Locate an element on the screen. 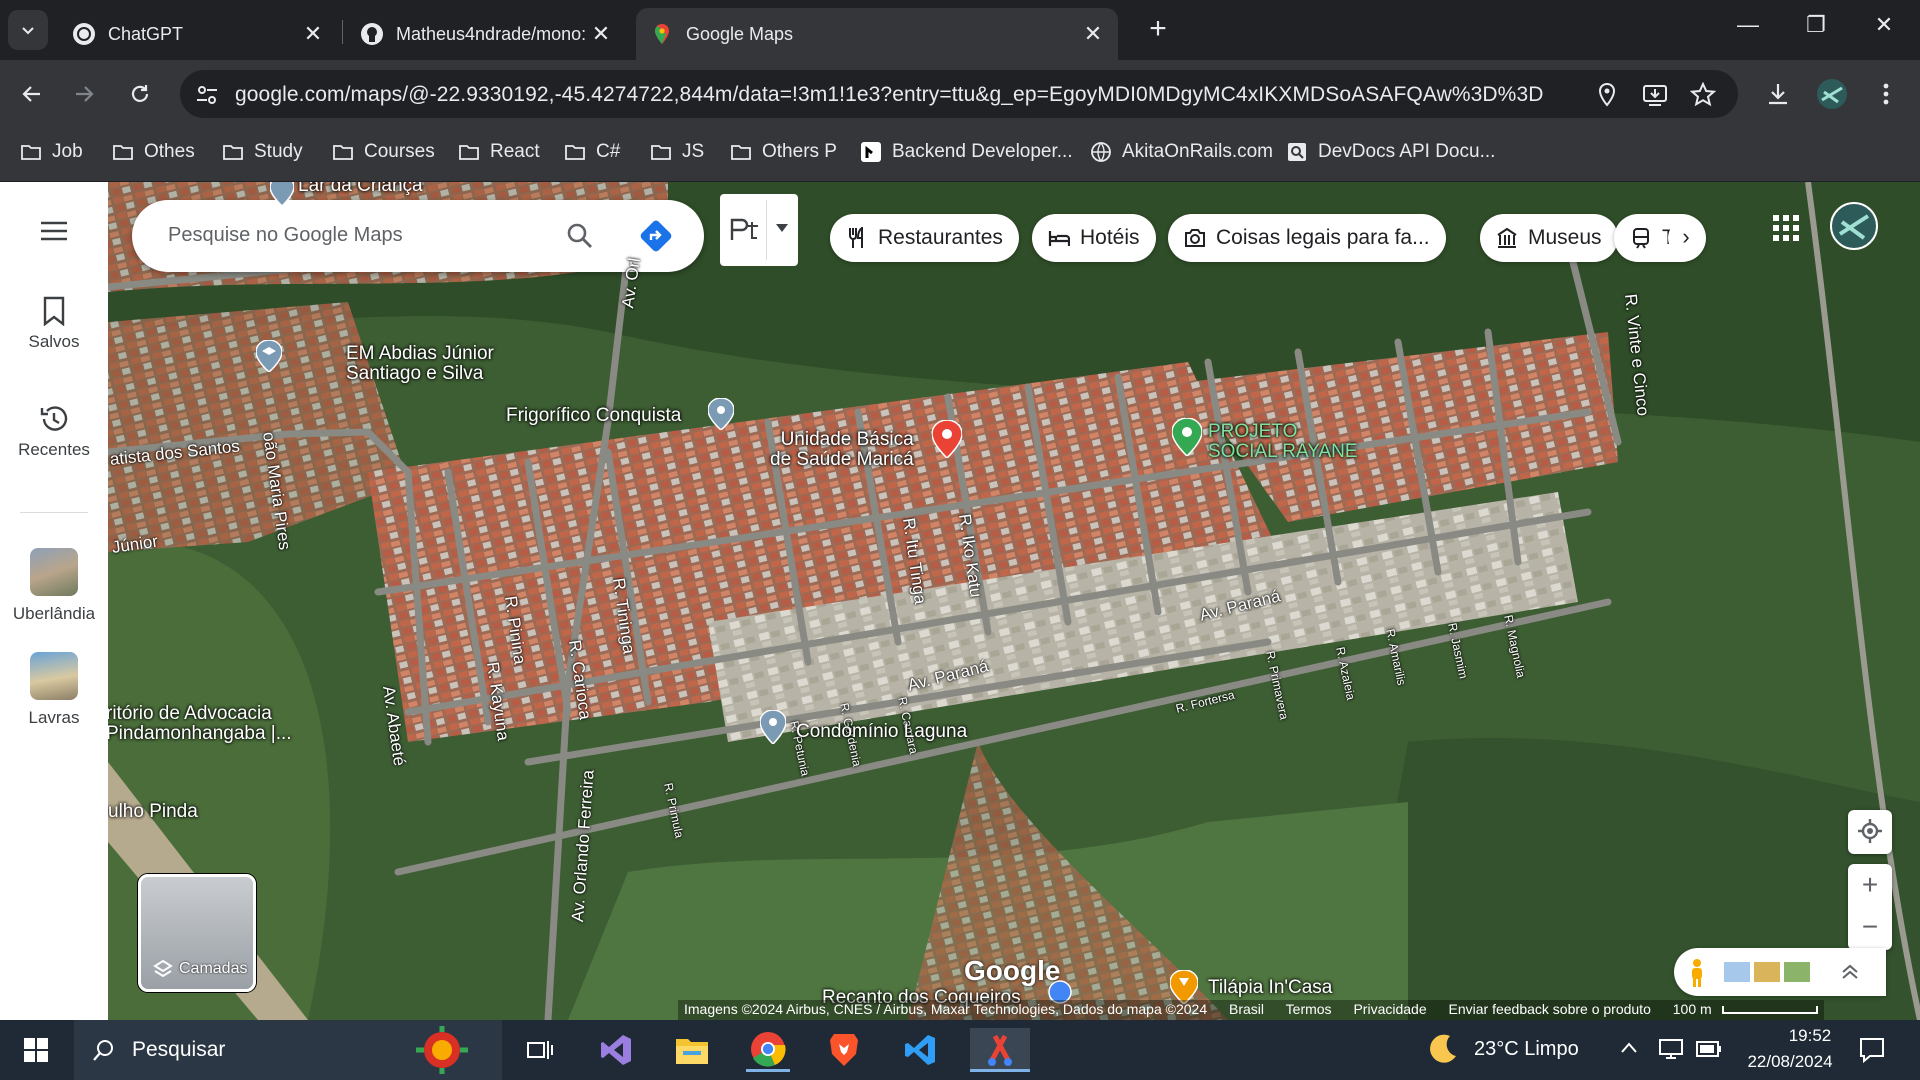  place-label: Tilápia In'Casa is located at coordinates (1270, 988).